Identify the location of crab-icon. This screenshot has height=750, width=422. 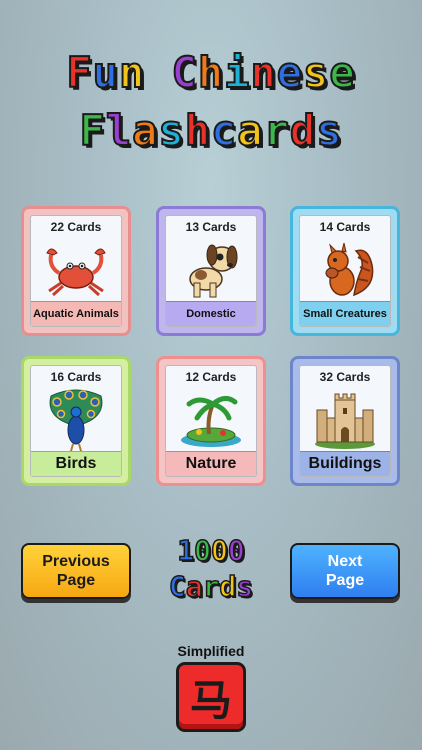
(76, 272).